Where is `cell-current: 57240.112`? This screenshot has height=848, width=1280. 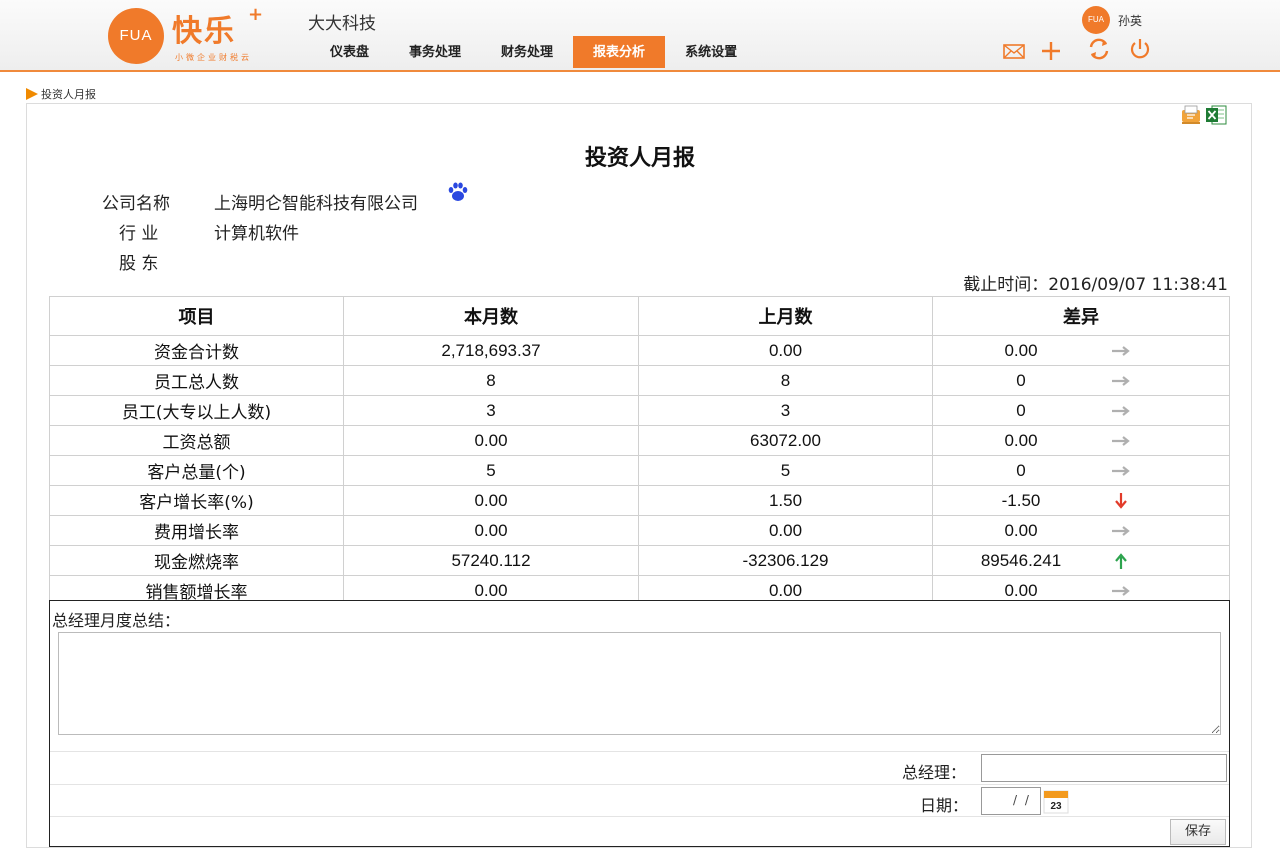 cell-current: 57240.112 is located at coordinates (491, 560).